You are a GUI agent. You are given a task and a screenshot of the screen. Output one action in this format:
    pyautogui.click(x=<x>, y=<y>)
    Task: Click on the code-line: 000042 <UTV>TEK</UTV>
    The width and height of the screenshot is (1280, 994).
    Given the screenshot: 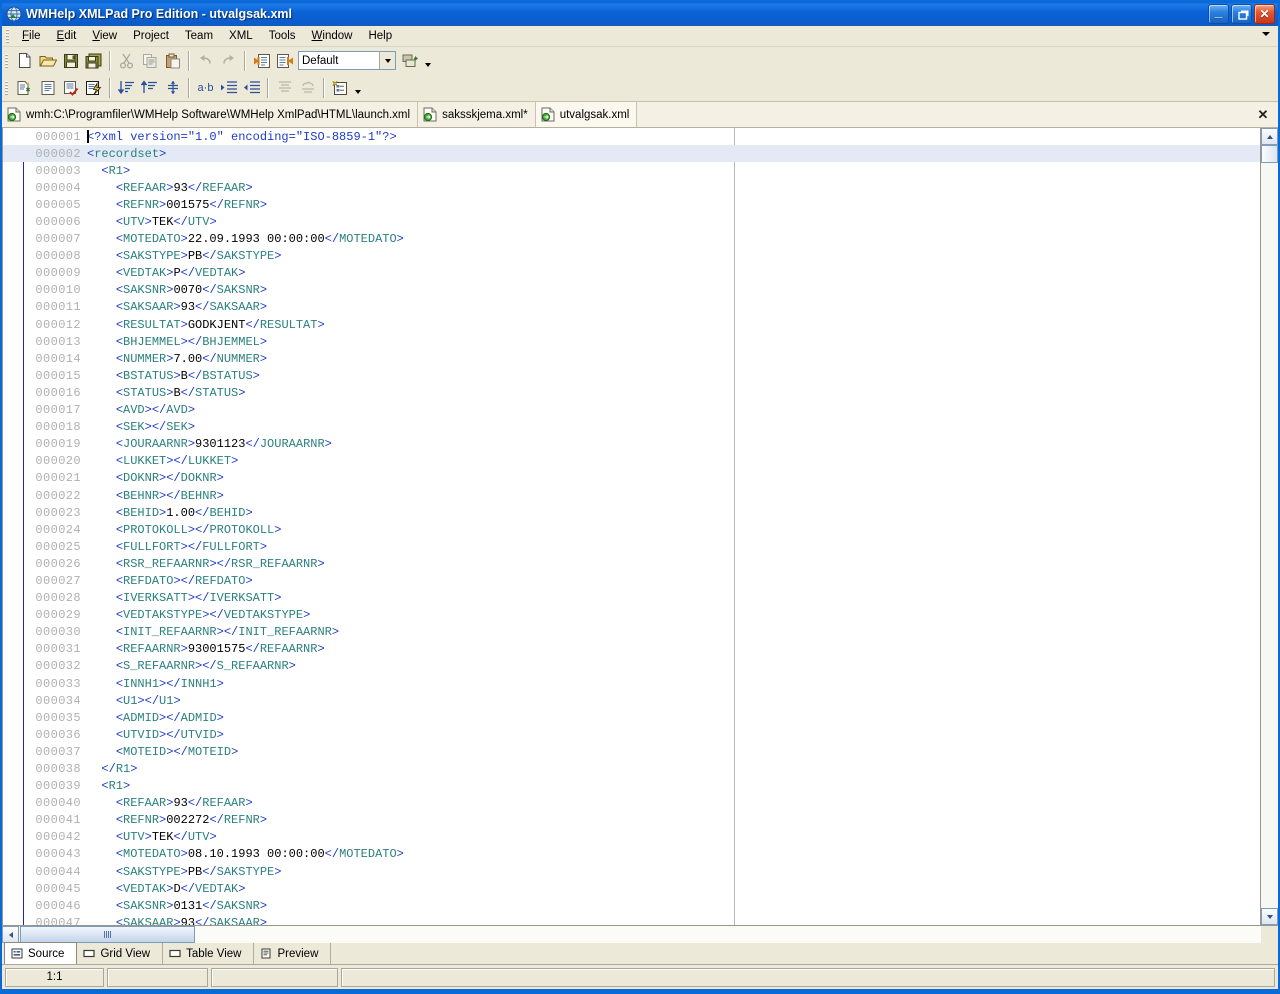 What is the action you would take?
    pyautogui.click(x=631, y=837)
    